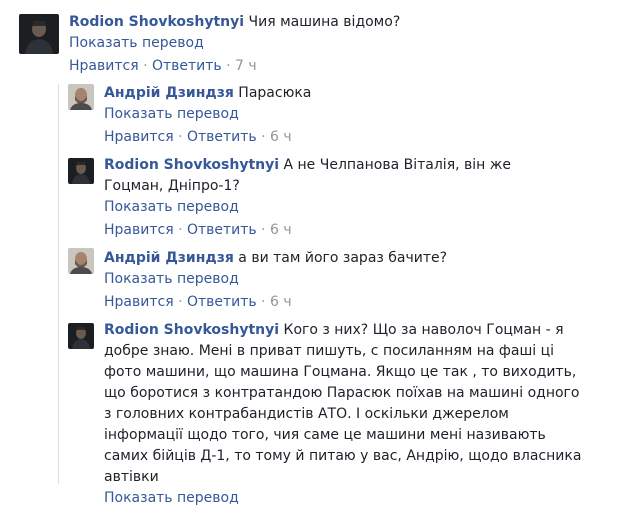 The width and height of the screenshot is (641, 509). What do you see at coordinates (246, 66) in the screenshot?
I see `timestamp-link: 7 ч` at bounding box center [246, 66].